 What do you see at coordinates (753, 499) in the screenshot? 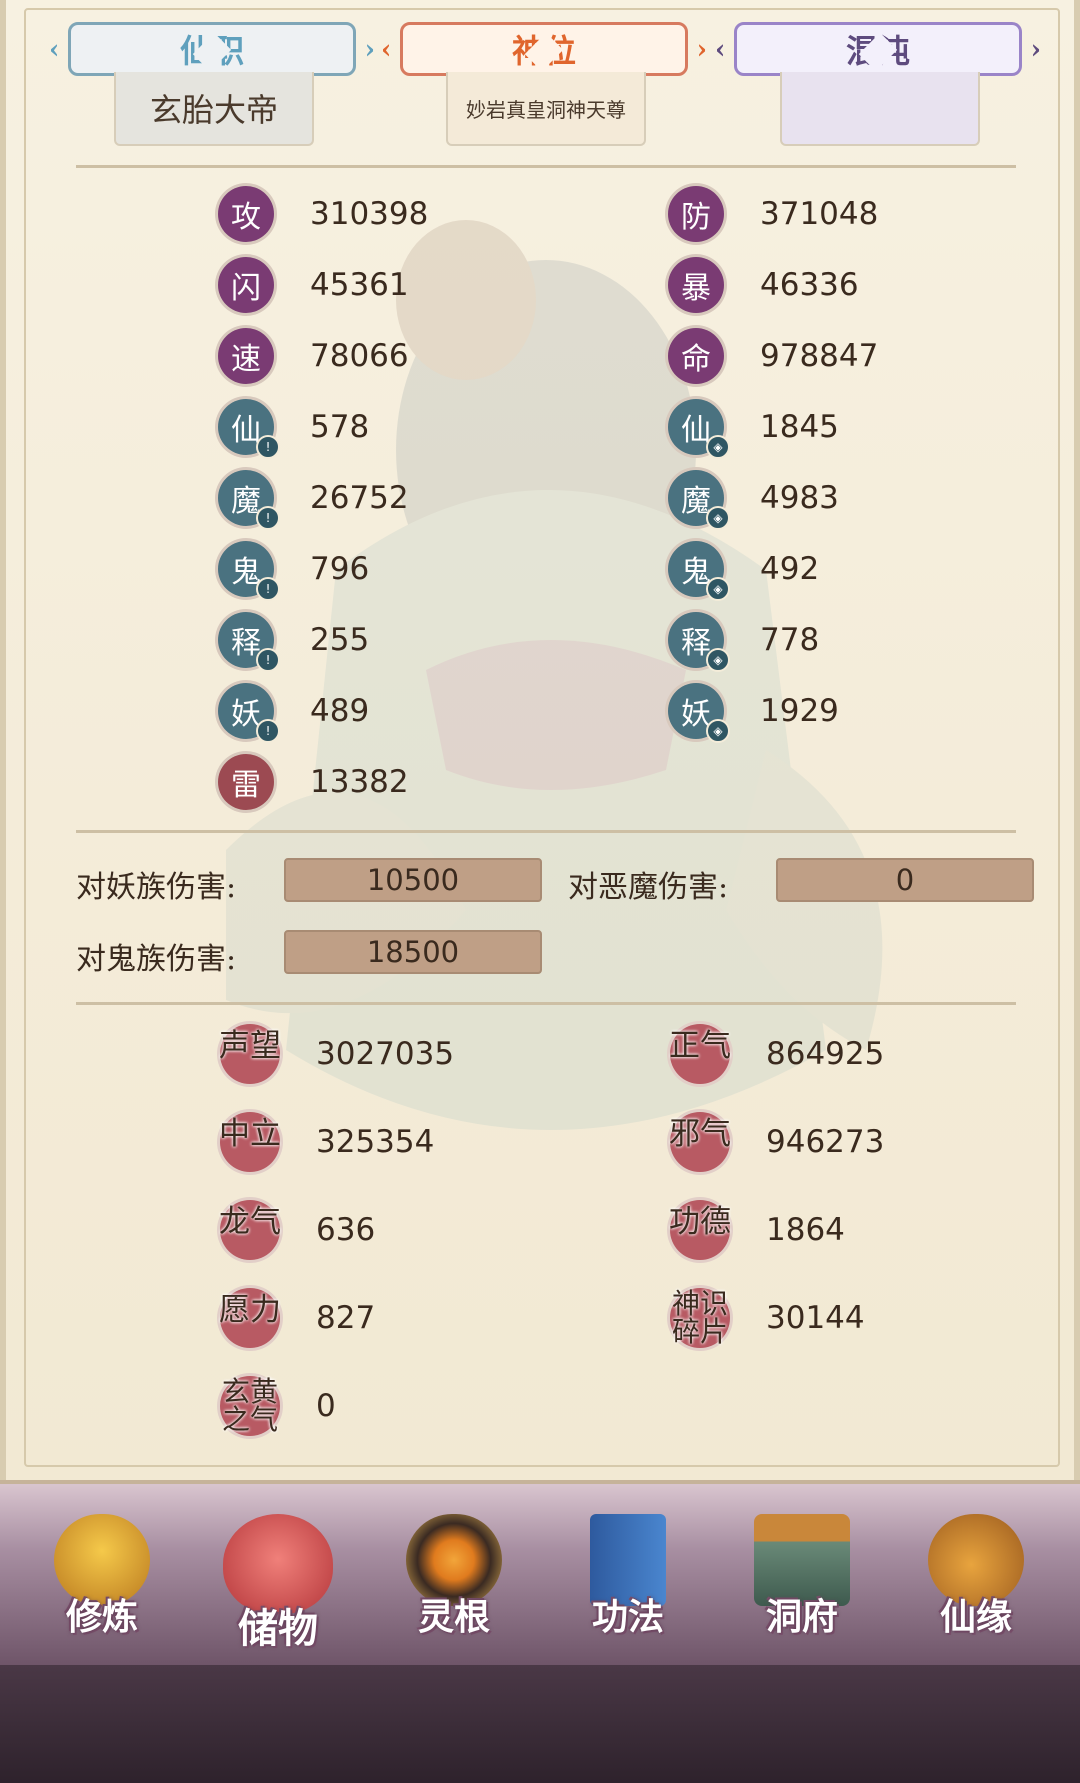
I see `stat-mo-defense: 魔 ◈ 4983` at bounding box center [753, 499].